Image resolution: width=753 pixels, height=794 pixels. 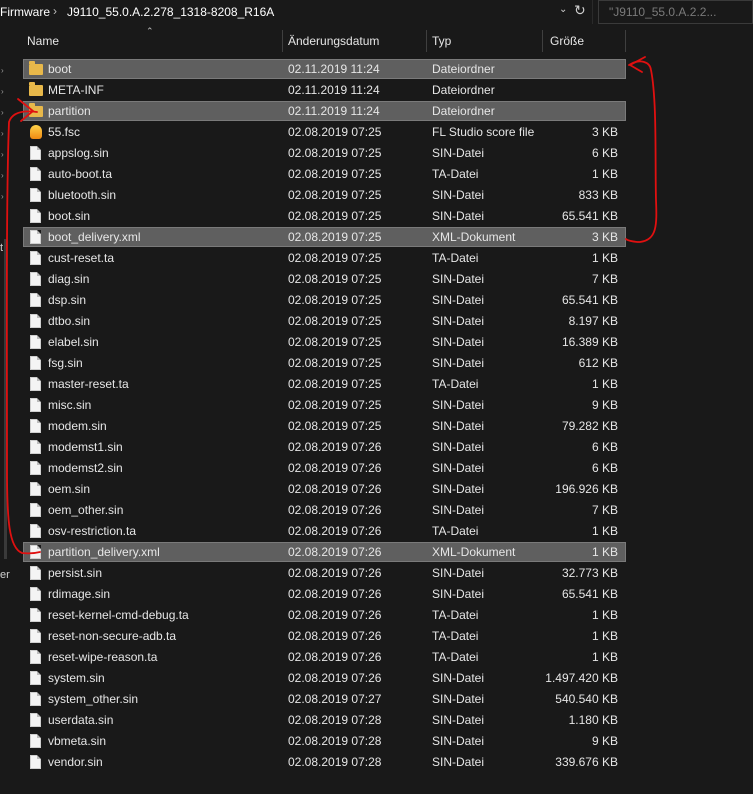 I want to click on nav-item-partial: t, so click(x=1, y=248).